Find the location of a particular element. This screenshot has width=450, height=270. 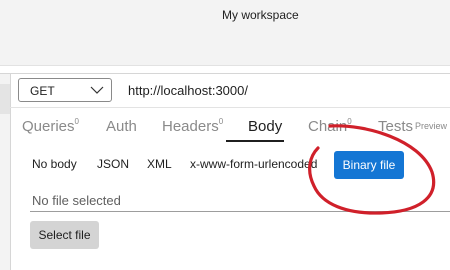

body-type-xml: XML is located at coordinates (159, 164).